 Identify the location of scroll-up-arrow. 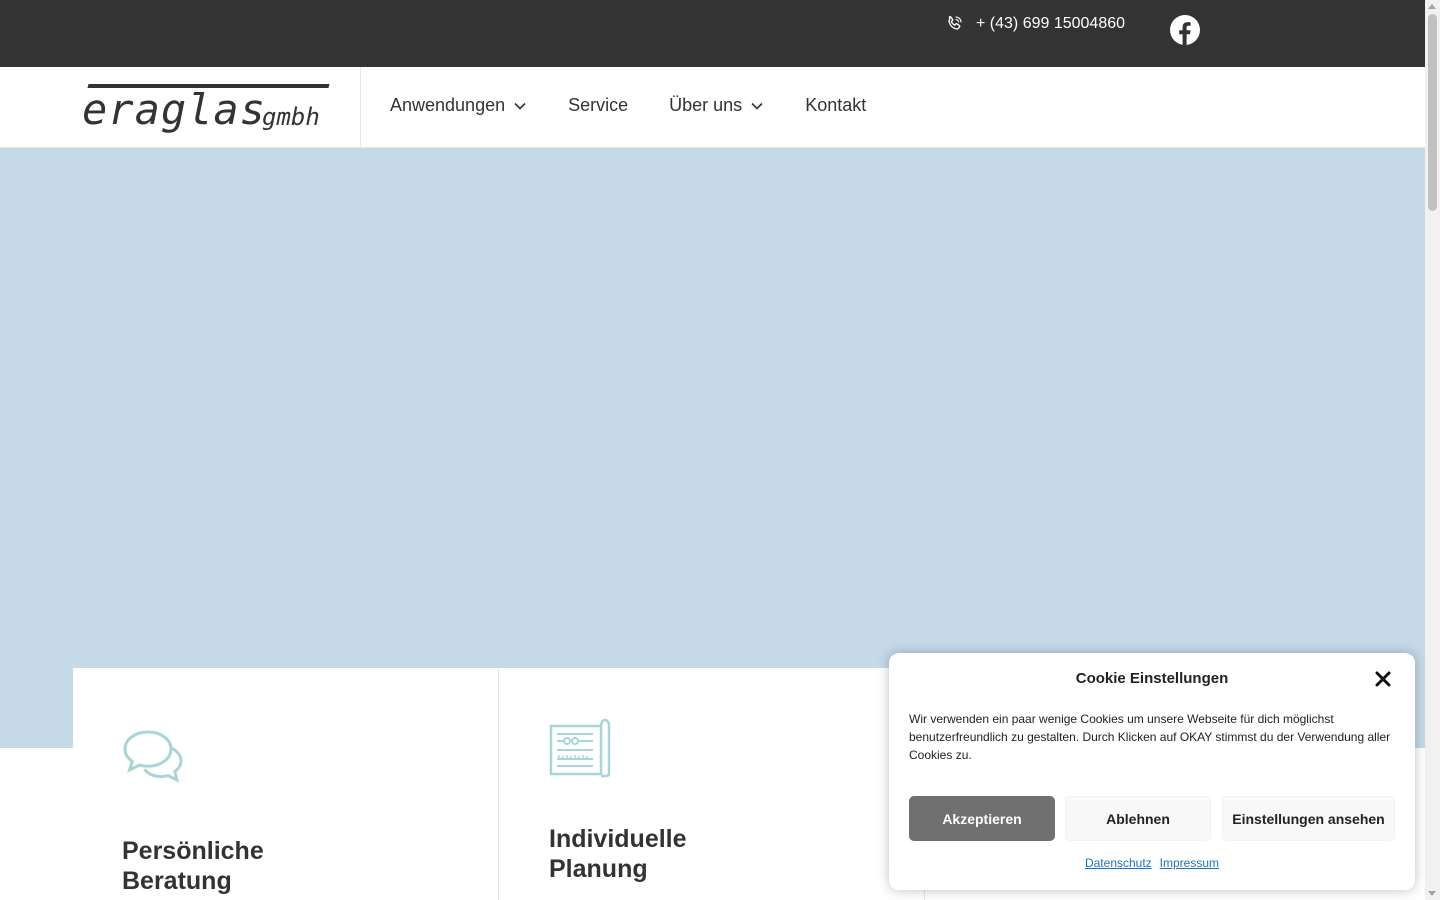
(1432, 6).